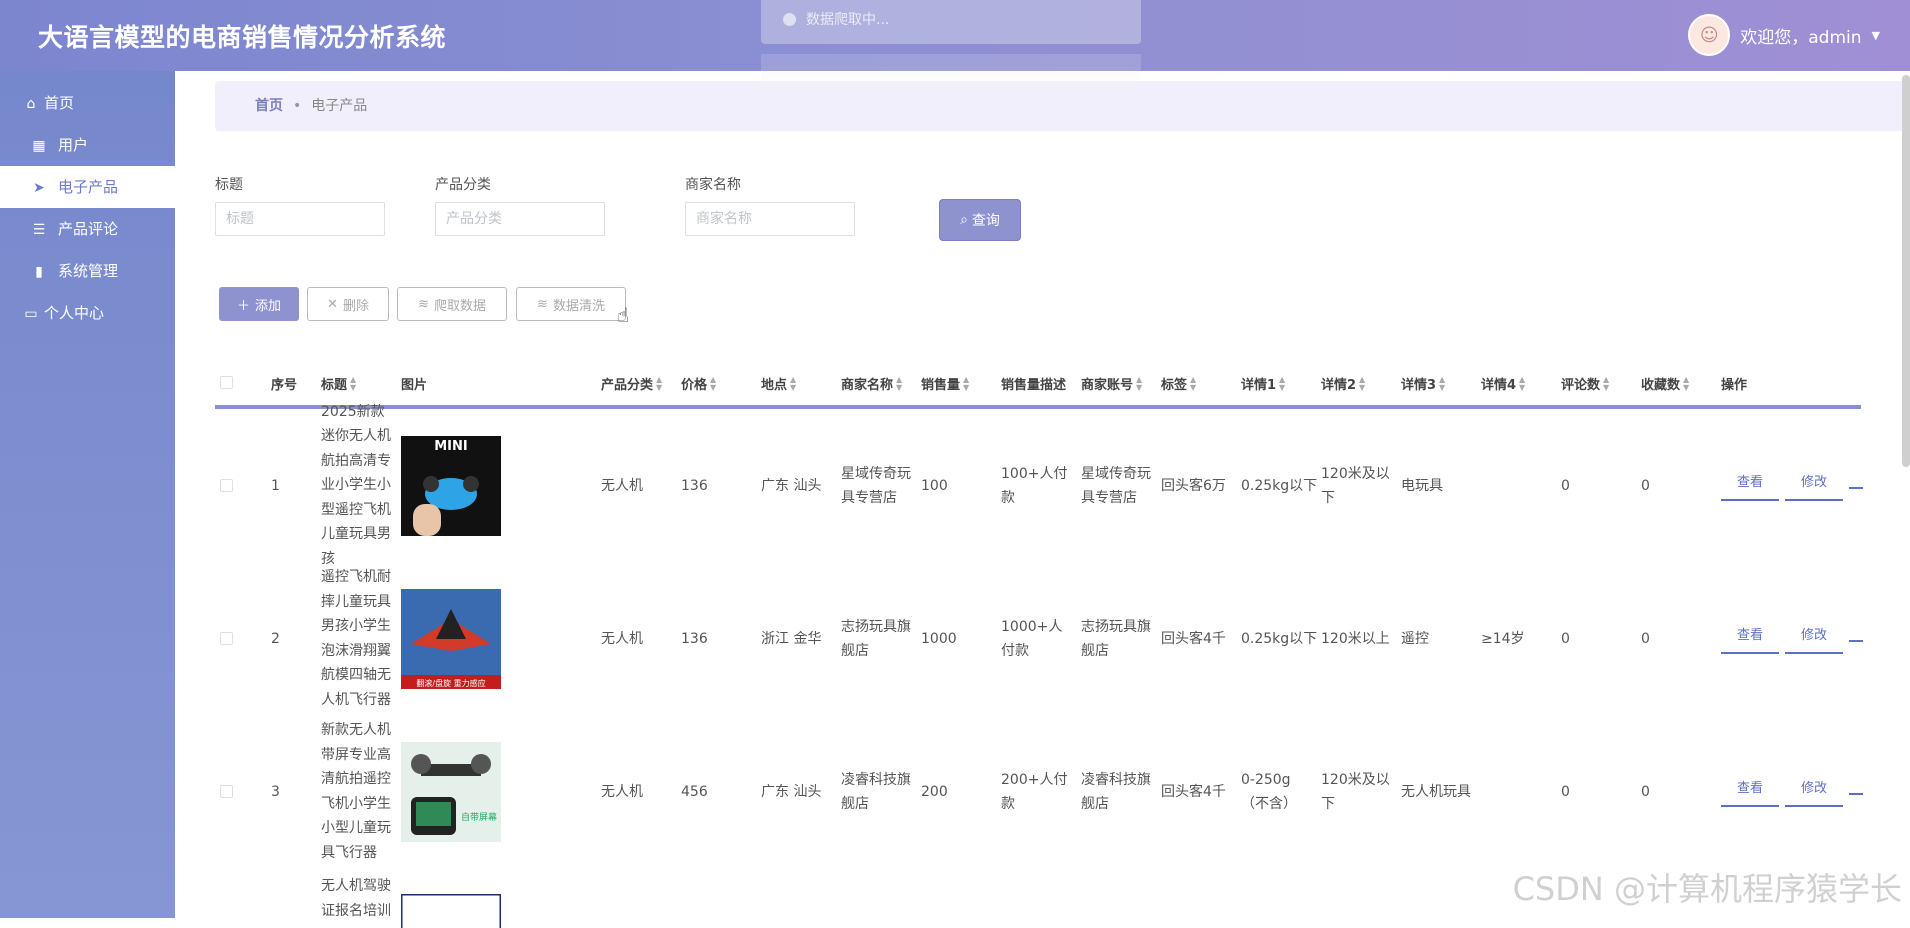  I want to click on title-filter-input, so click(300, 219).